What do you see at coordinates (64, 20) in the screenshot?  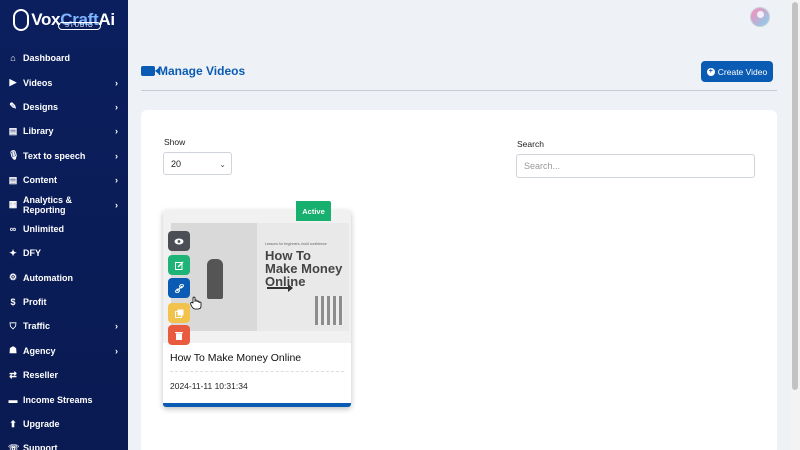 I see `logo: VoxCraftAi STUDIO` at bounding box center [64, 20].